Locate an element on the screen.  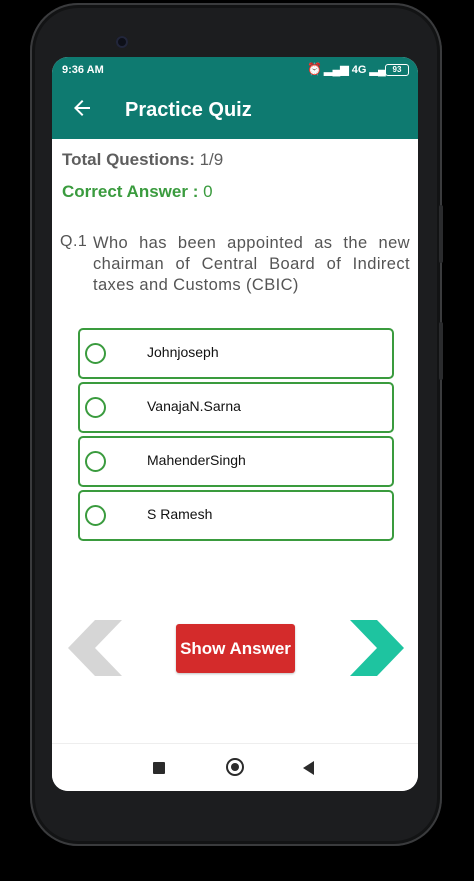
status-time: 9:36 AM is located at coordinates (83, 70).